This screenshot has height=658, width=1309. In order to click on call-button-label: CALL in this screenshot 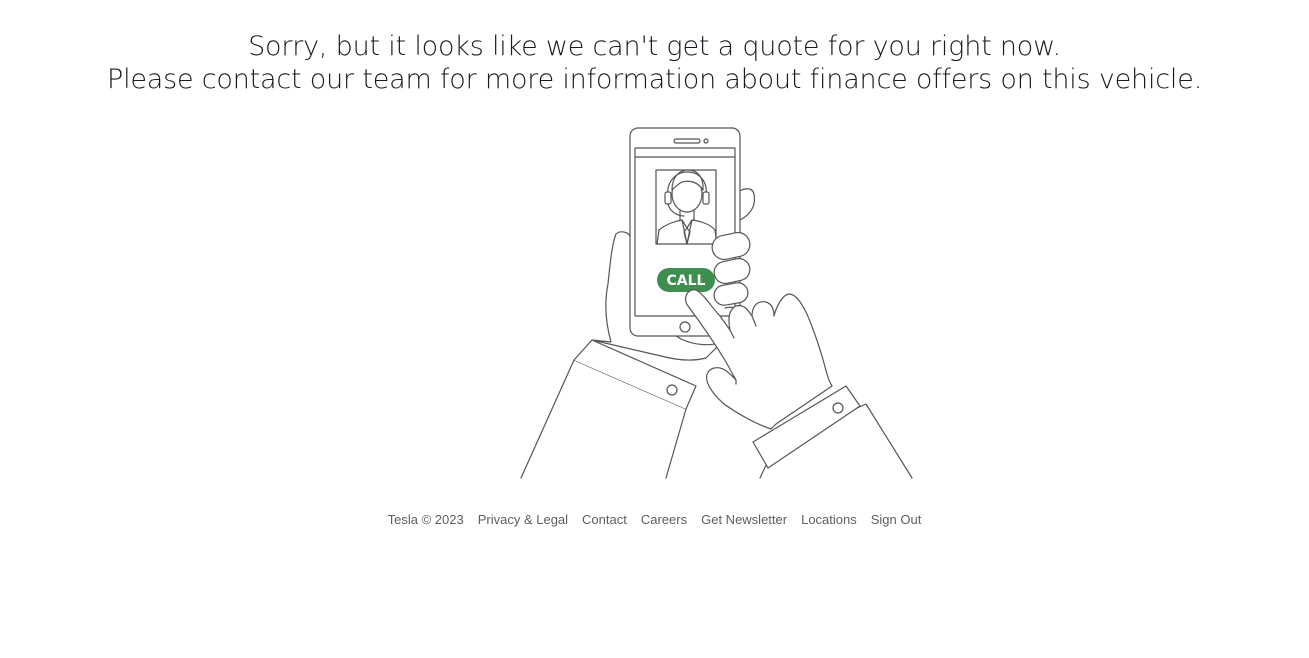, I will do `click(686, 281)`.